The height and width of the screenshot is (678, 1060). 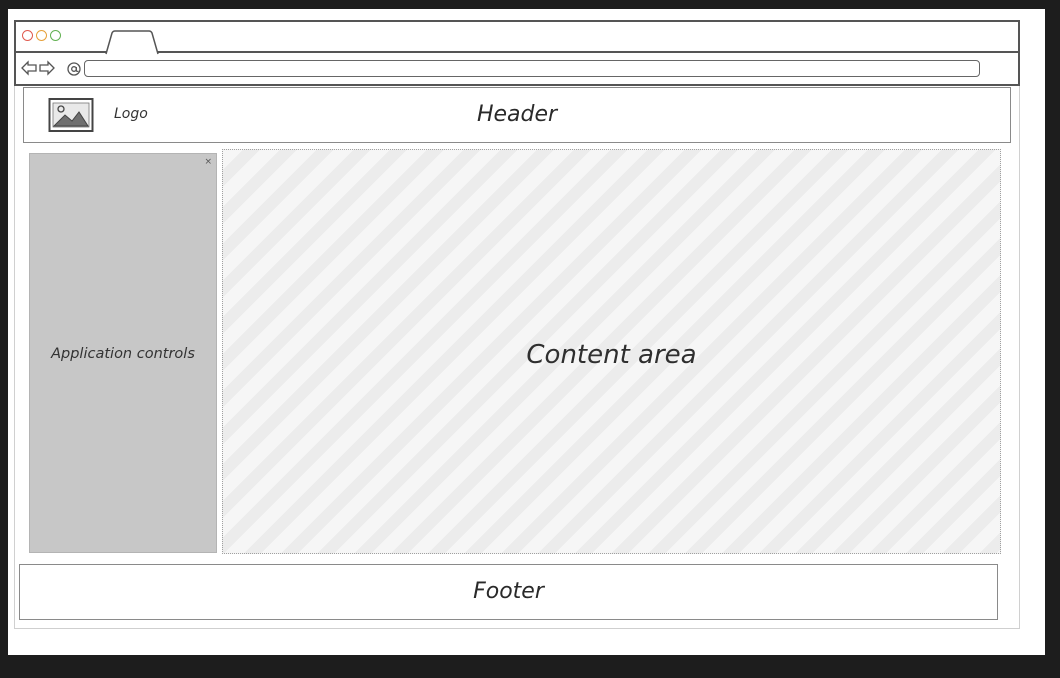 What do you see at coordinates (55, 35) in the screenshot?
I see `window-maximize-button` at bounding box center [55, 35].